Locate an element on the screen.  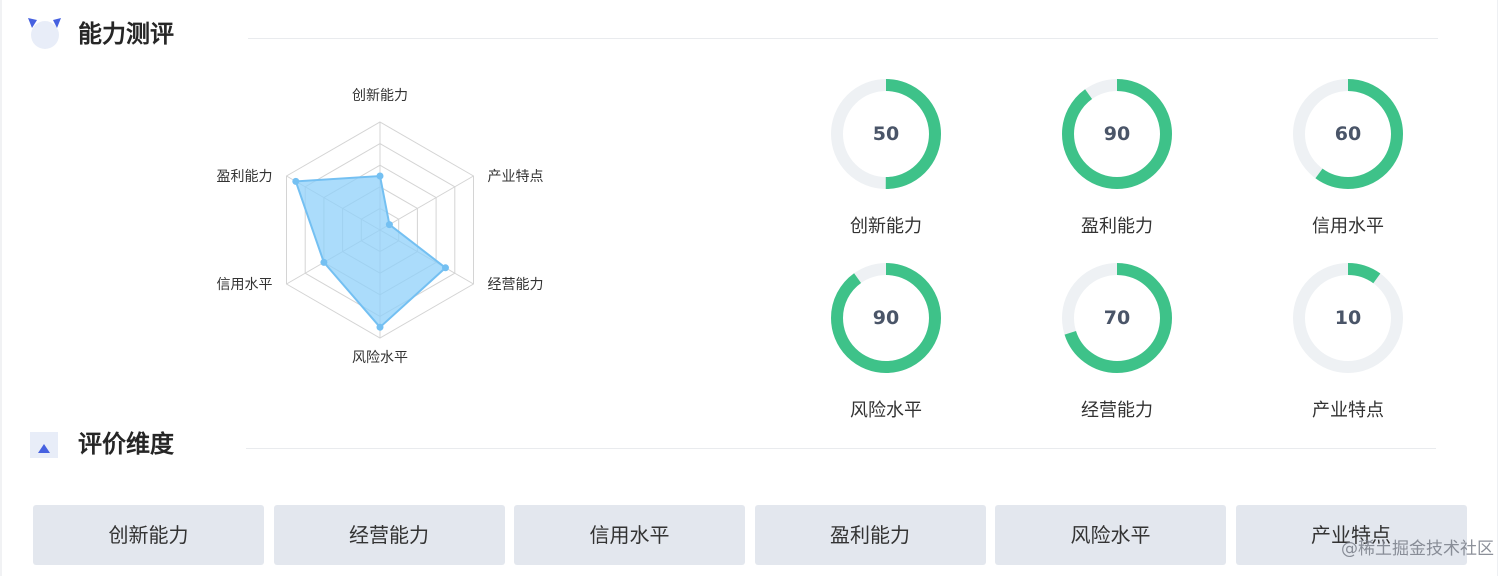
cat-face-icon is located at coordinates (44, 33).